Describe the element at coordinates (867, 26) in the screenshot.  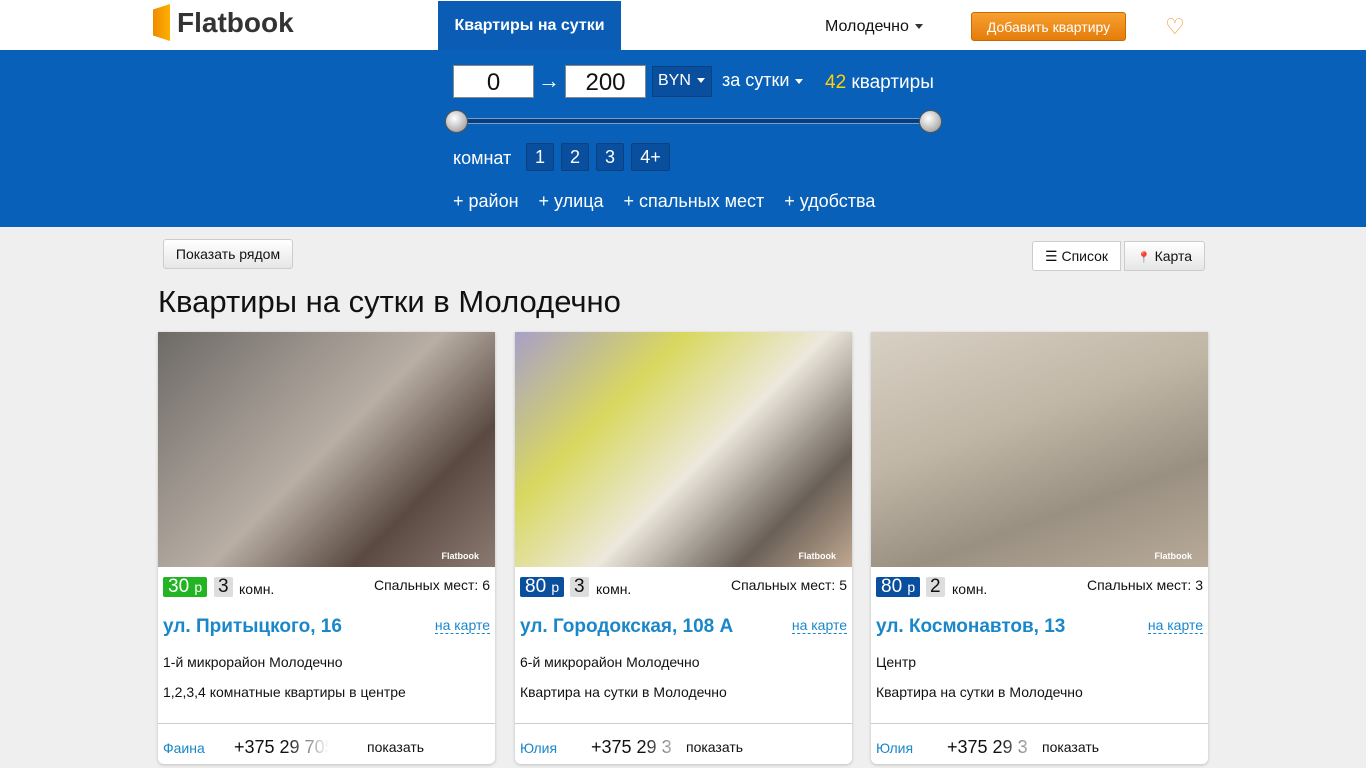
I see `city-label: Молодечно` at that location.